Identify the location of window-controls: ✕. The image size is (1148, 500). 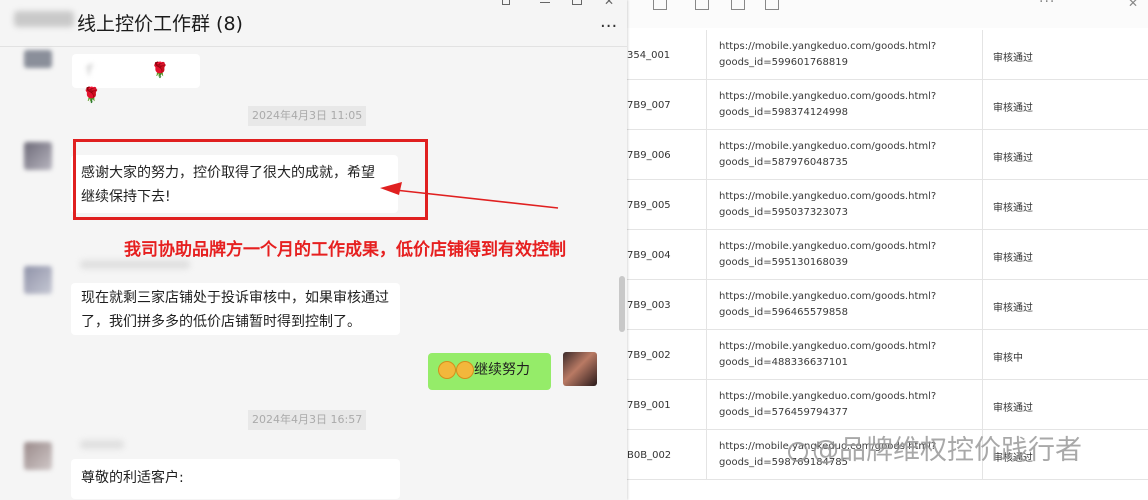
(561, 4).